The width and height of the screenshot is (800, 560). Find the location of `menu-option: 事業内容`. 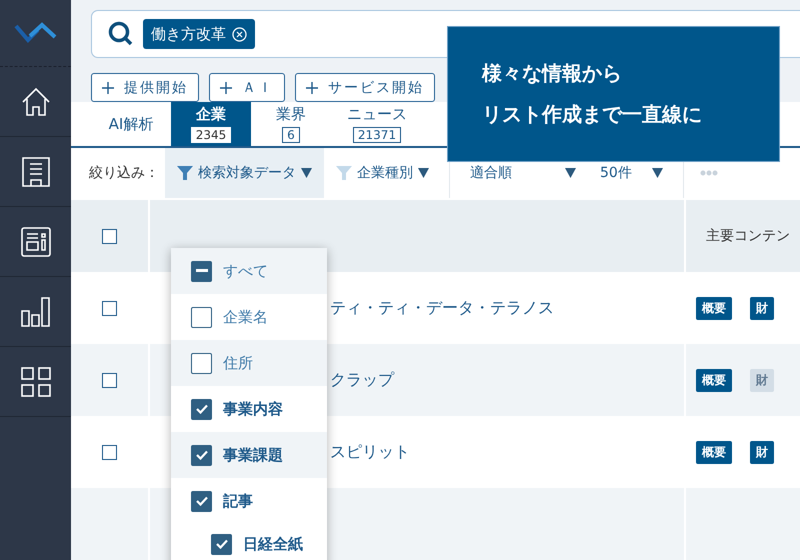

menu-option: 事業内容 is located at coordinates (249, 409).